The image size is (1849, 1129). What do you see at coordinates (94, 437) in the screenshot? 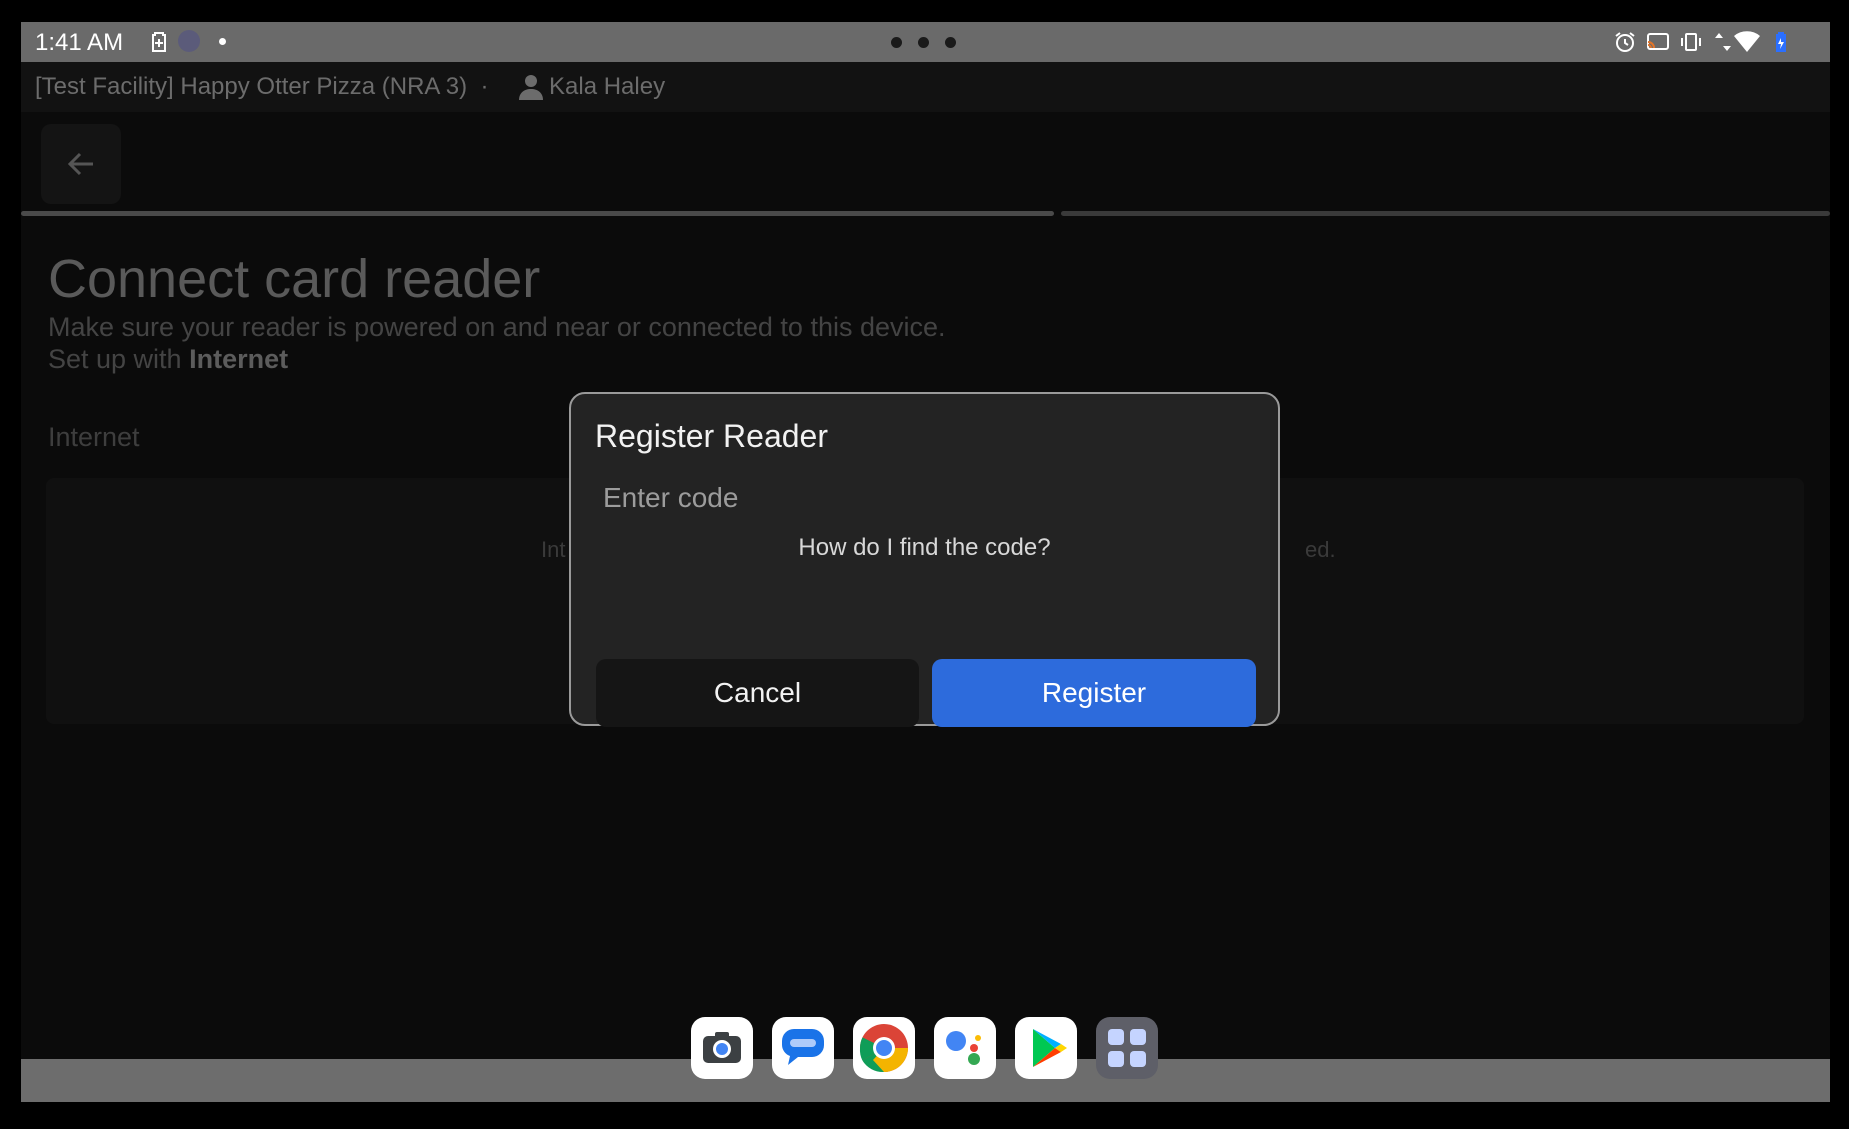
I see `section-label: Internet` at bounding box center [94, 437].